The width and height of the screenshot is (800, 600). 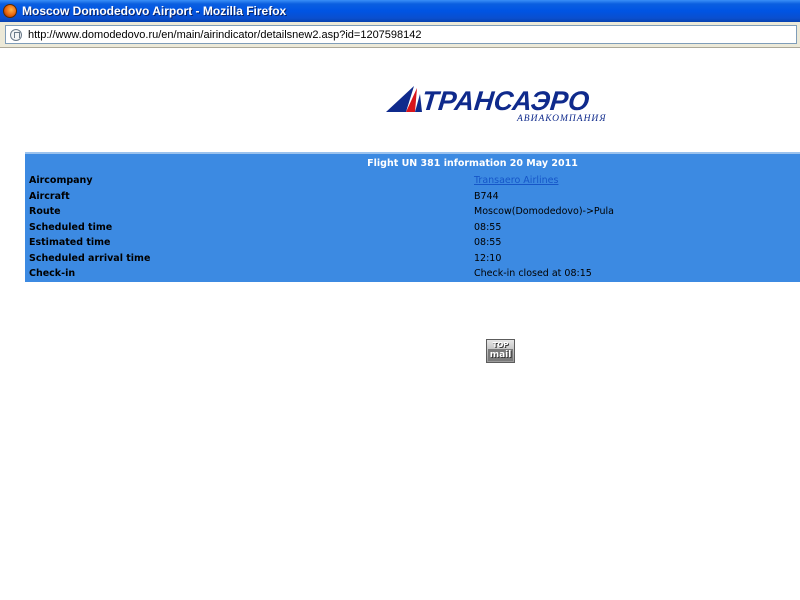 What do you see at coordinates (412, 243) in the screenshot?
I see `table-row: Estimated time 08:55` at bounding box center [412, 243].